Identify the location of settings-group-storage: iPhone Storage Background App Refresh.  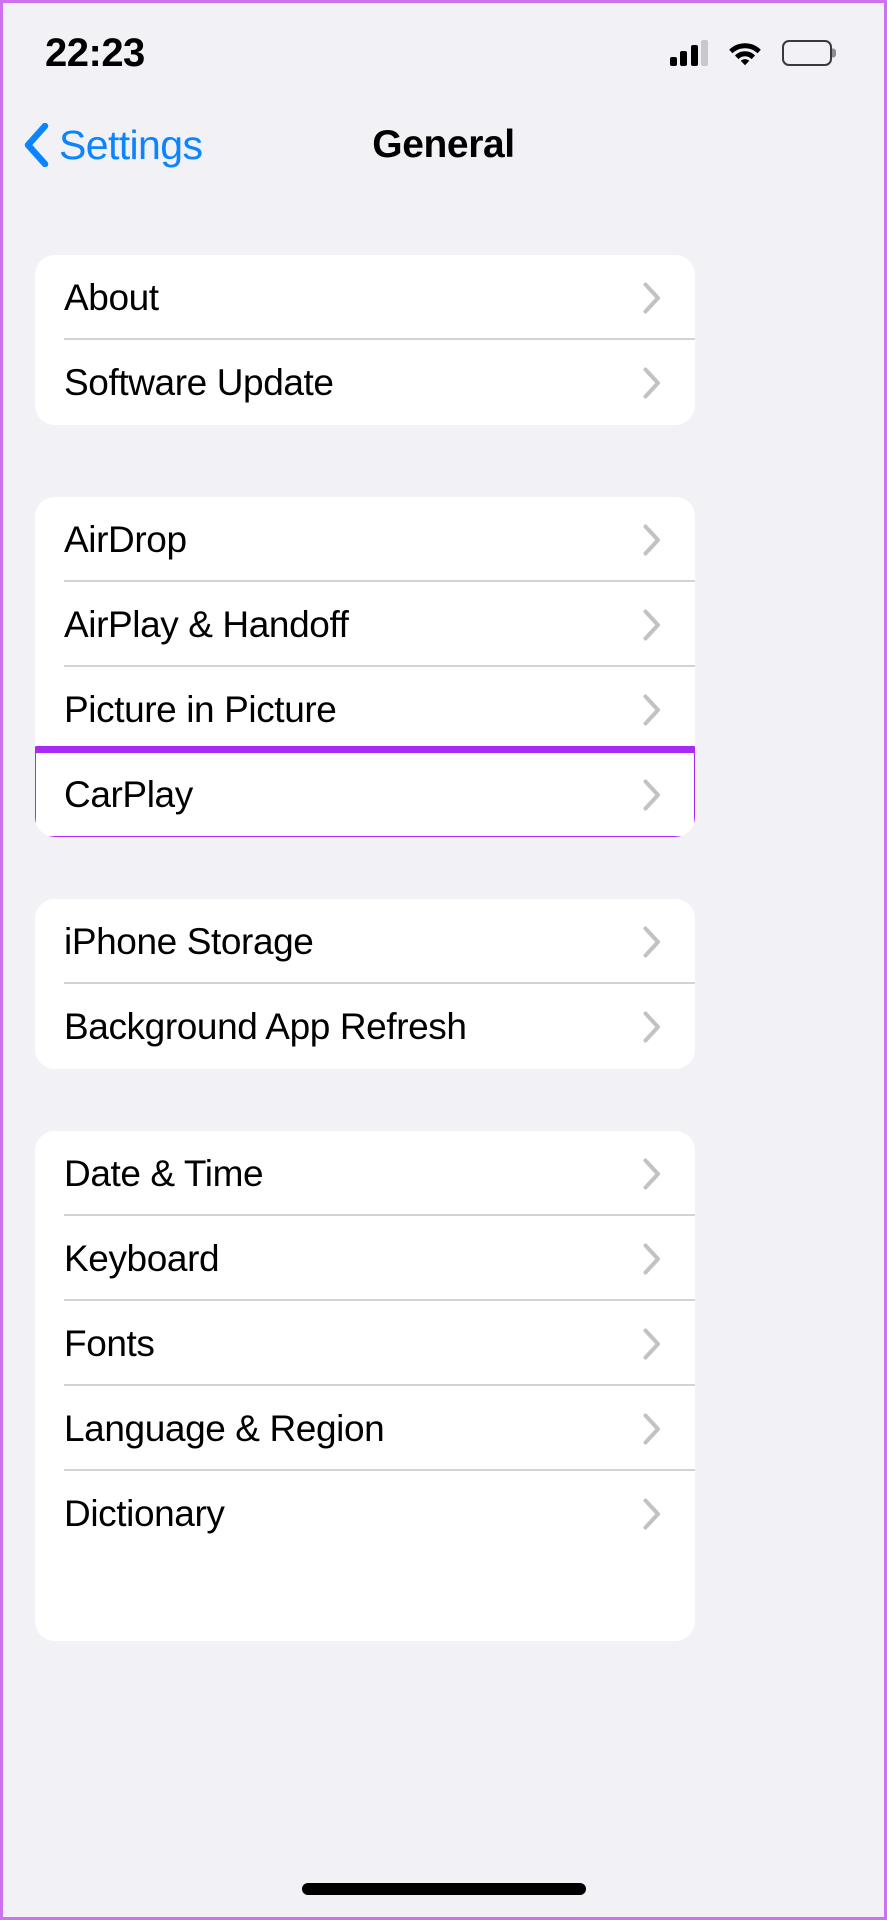
(365, 984).